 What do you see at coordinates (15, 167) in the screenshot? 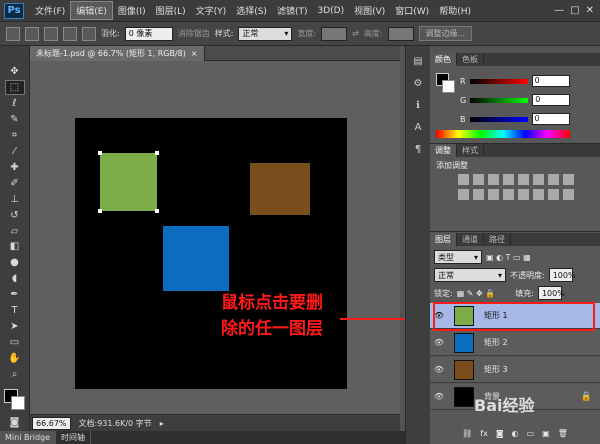
I see `healing-tool-icon: ✚` at bounding box center [15, 167].